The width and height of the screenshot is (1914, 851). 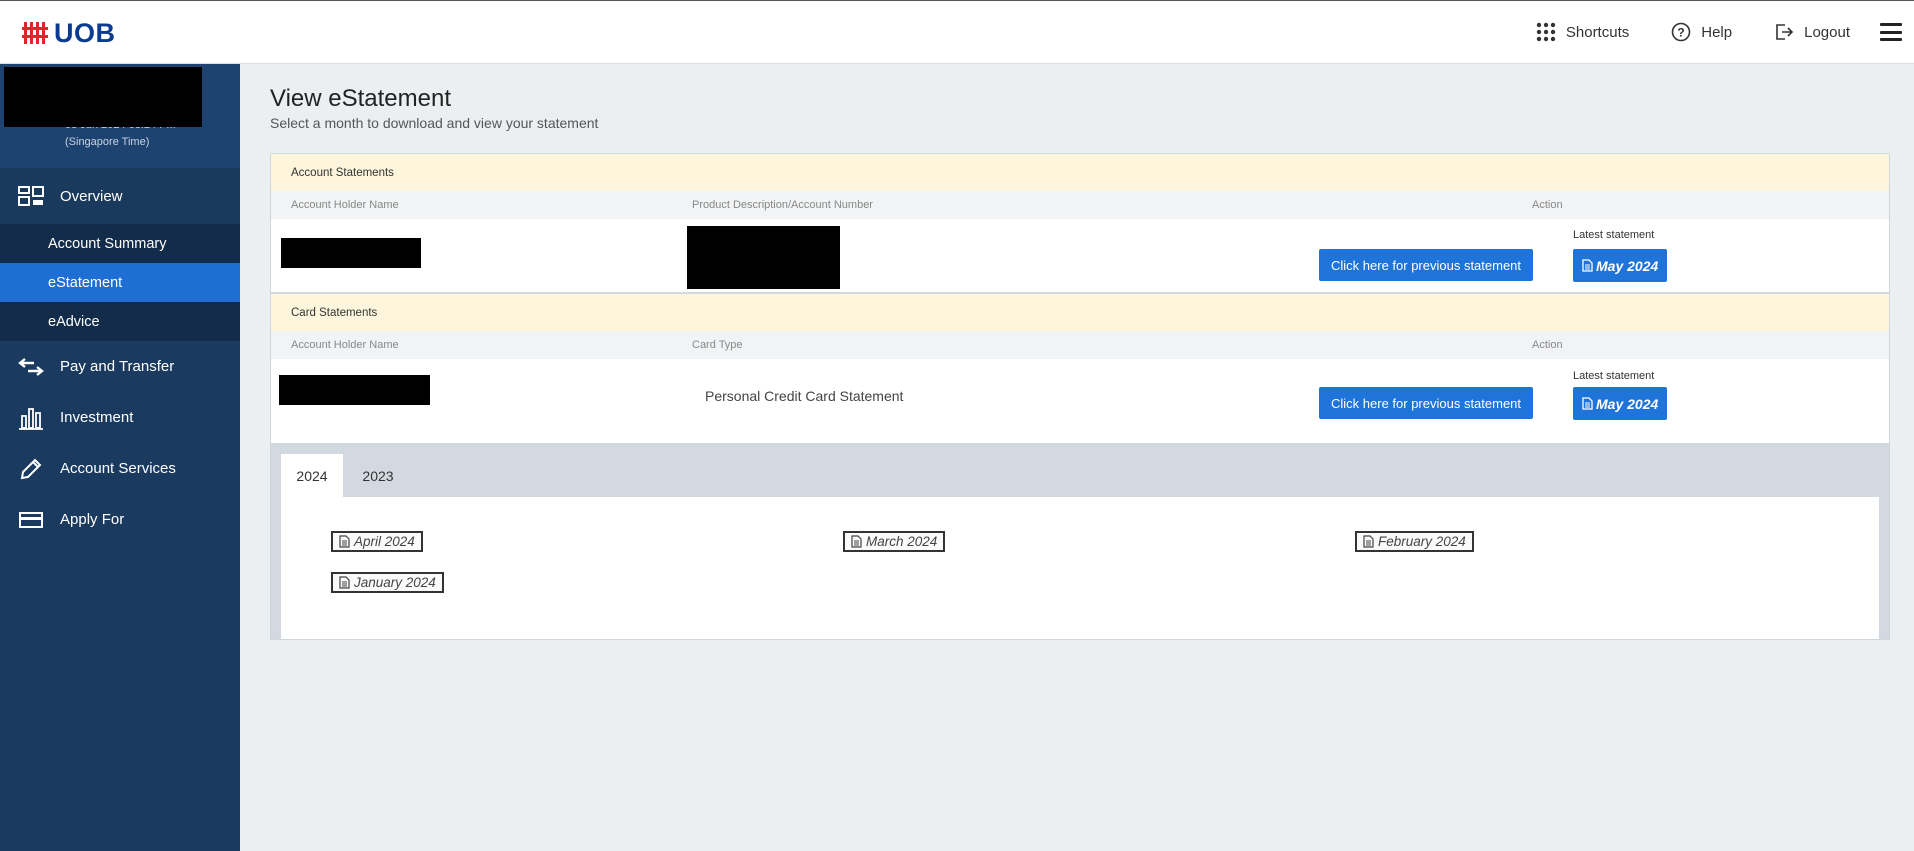 I want to click on month-label: March 2024, so click(x=902, y=541).